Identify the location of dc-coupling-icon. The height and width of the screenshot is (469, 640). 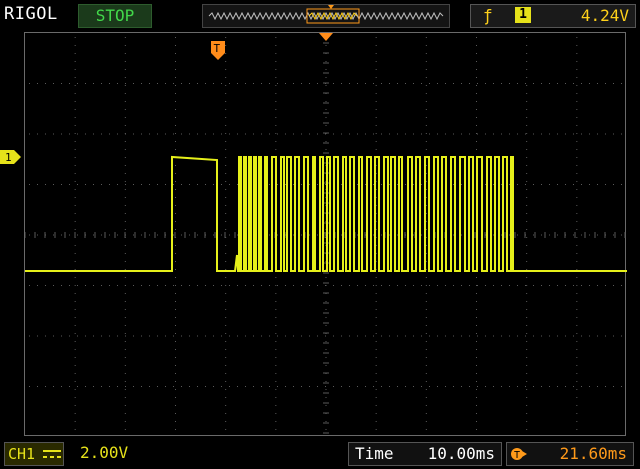
(52, 454).